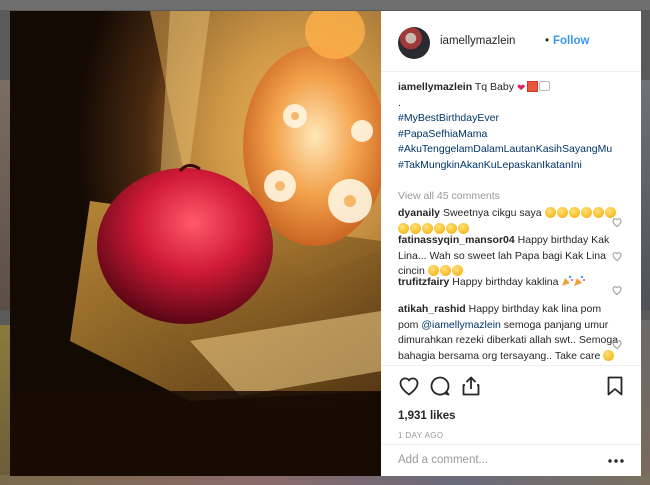  I want to click on caption-text: Tq Baby, so click(494, 87).